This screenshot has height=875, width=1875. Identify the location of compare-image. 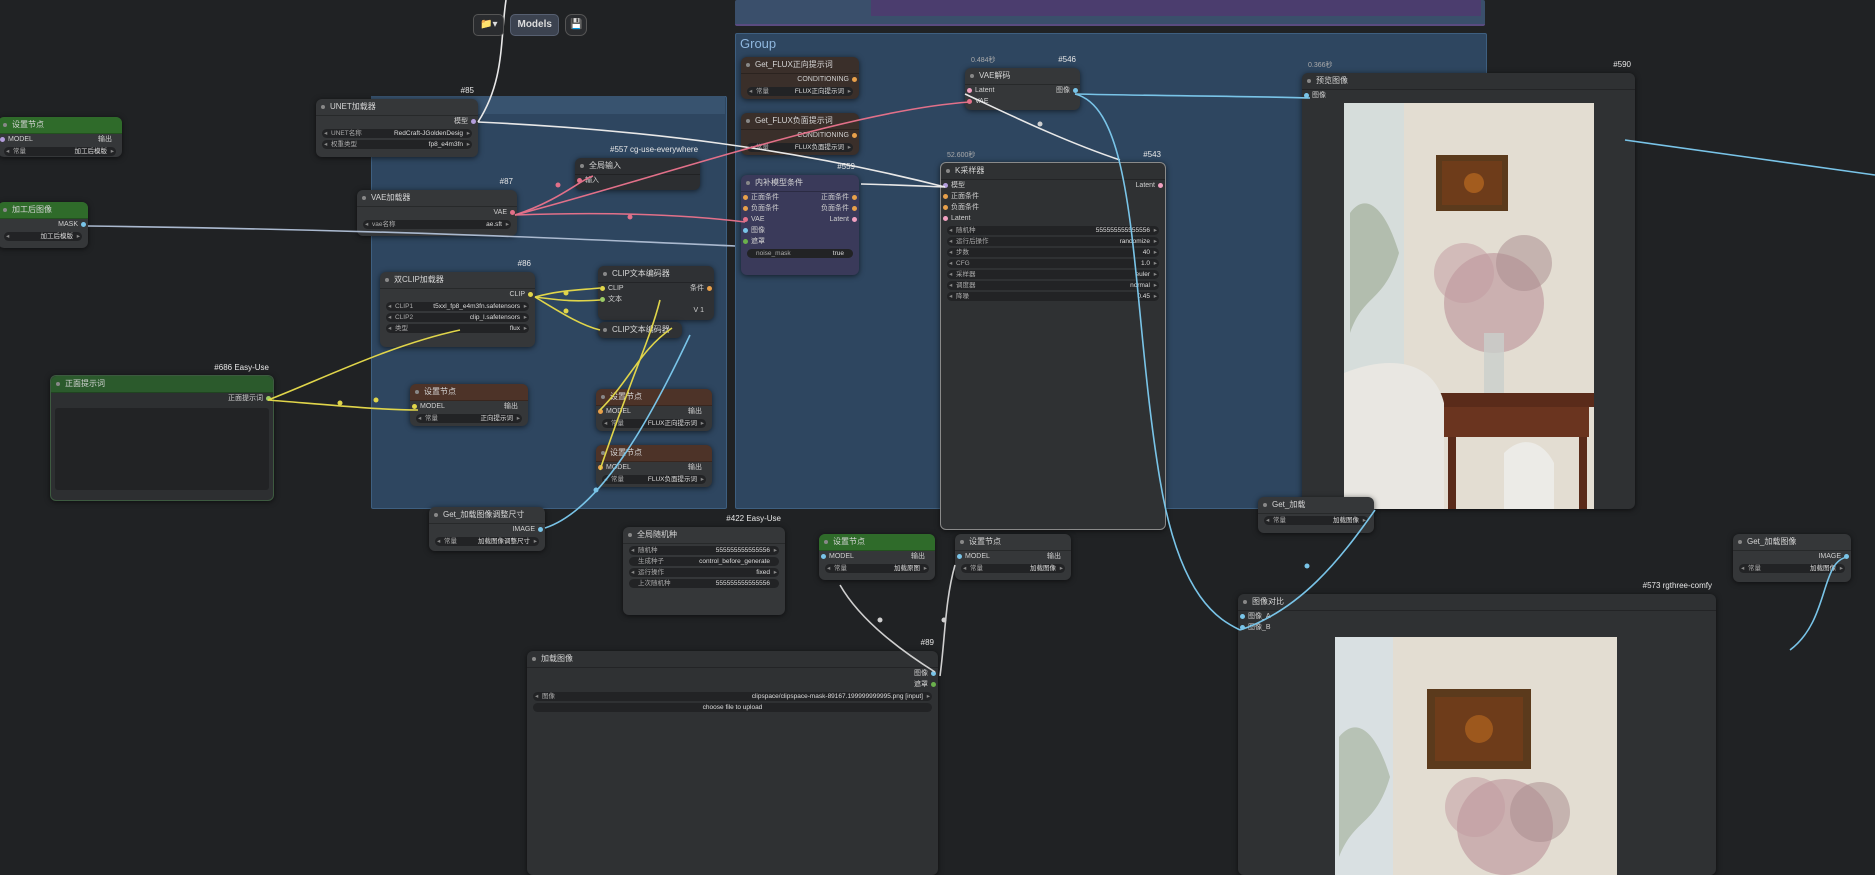
(1476, 756).